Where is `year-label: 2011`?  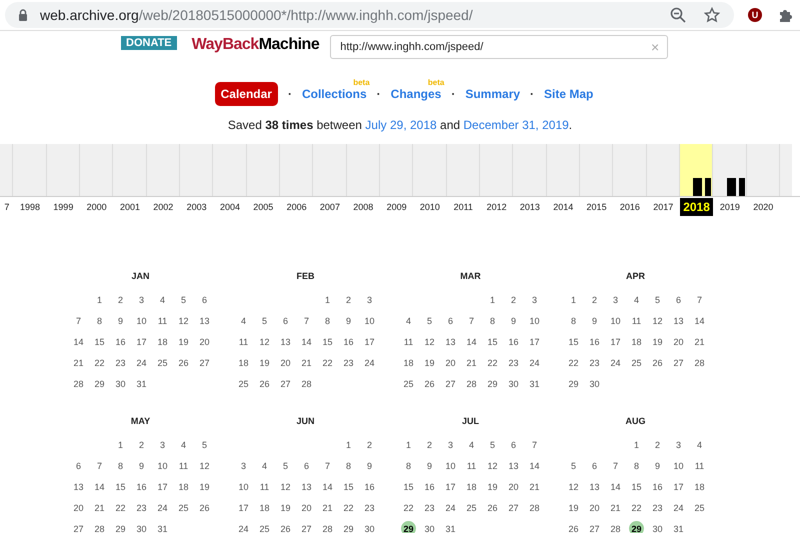
year-label: 2011 is located at coordinates (463, 207).